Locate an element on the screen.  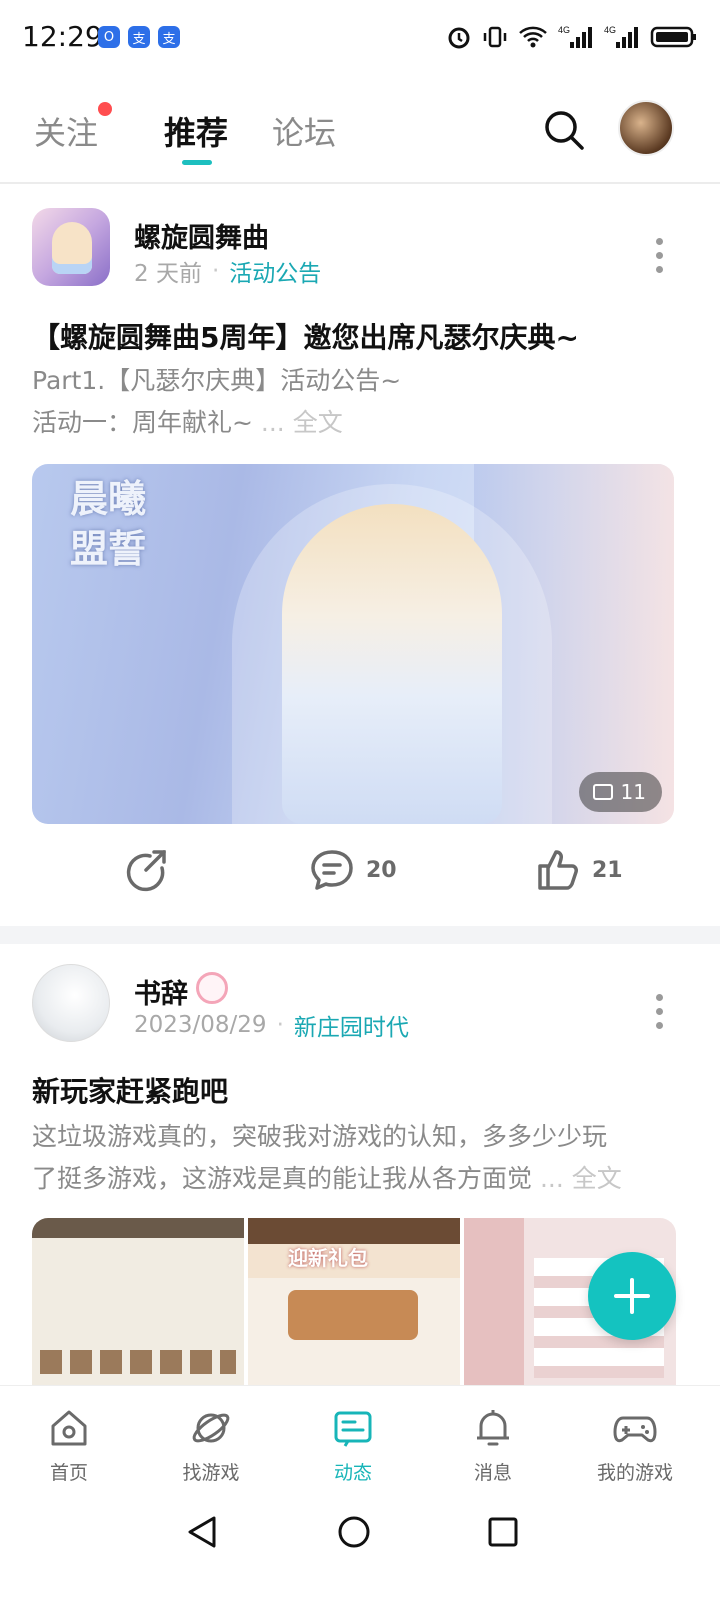
comment-count: 20 is located at coordinates (381, 870).